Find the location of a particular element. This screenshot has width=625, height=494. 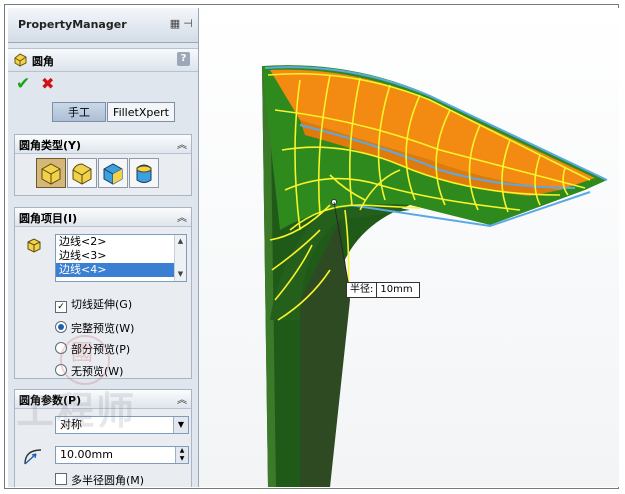

list-item: 边线<4> is located at coordinates (121, 270).